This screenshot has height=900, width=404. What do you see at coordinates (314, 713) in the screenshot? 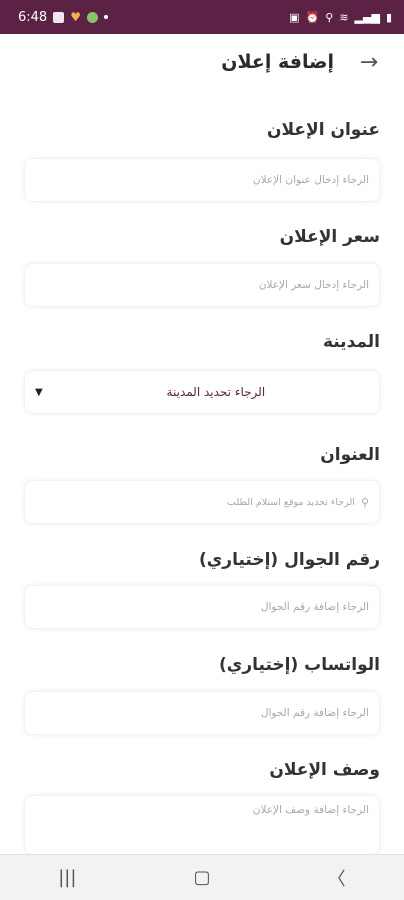
I see `whatsapp-placeholder: الرجاء إضافة رقم الجوال` at bounding box center [314, 713].